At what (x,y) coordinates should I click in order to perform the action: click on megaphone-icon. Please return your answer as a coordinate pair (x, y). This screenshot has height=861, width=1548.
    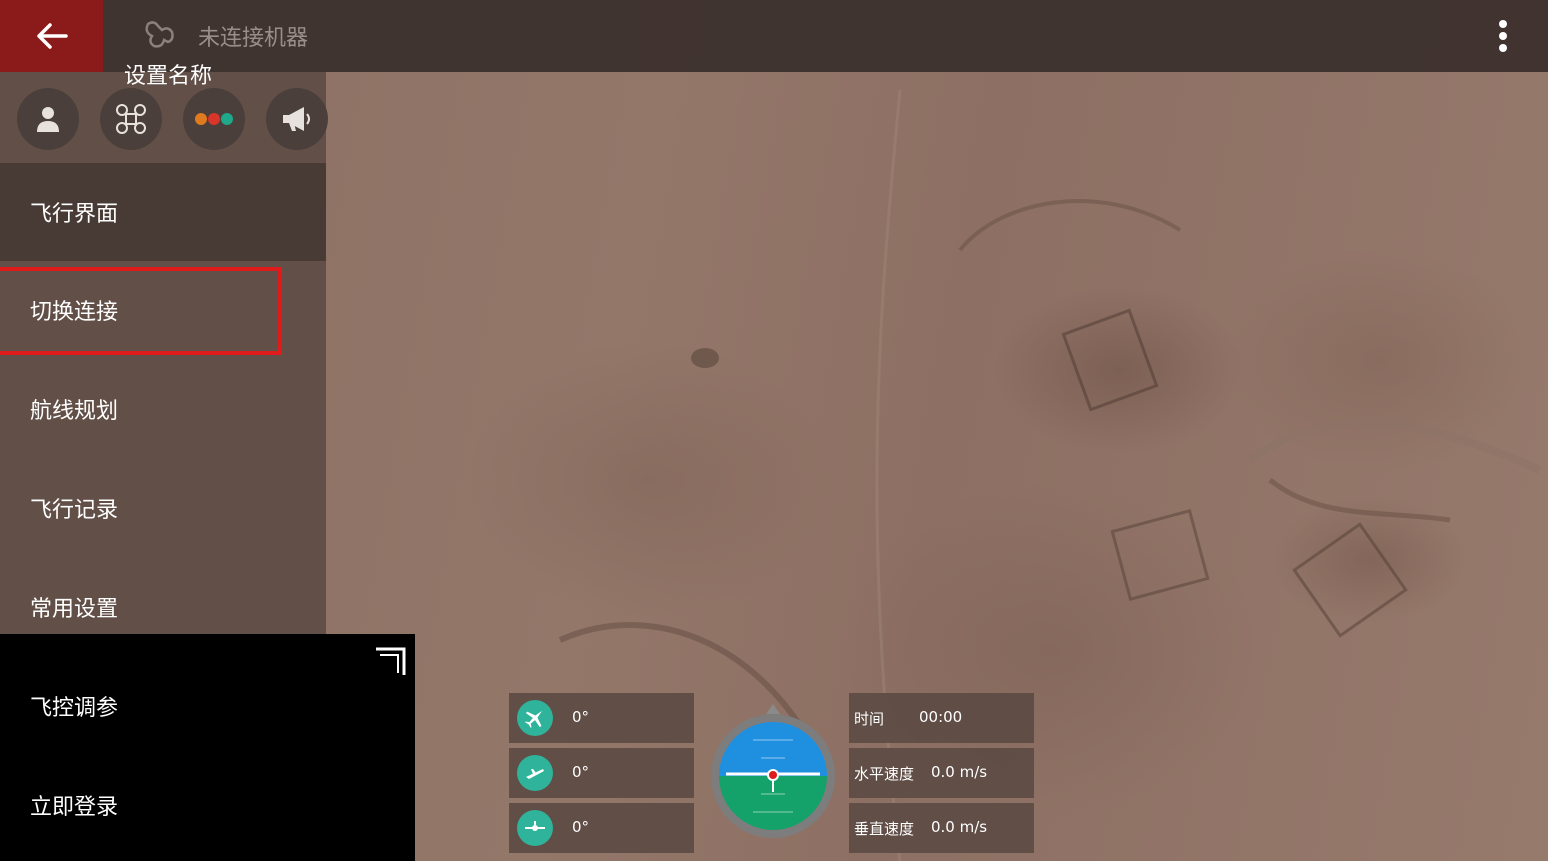
    Looking at the image, I should click on (296, 119).